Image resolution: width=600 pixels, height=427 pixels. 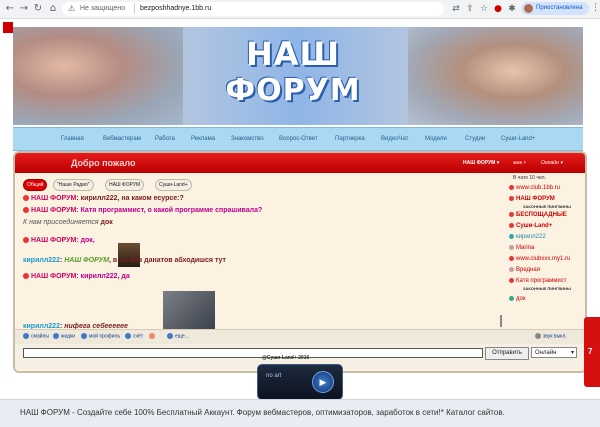 What do you see at coordinates (293, 54) in the screenshot?
I see `logo-line-1: НАШ` at bounding box center [293, 54].